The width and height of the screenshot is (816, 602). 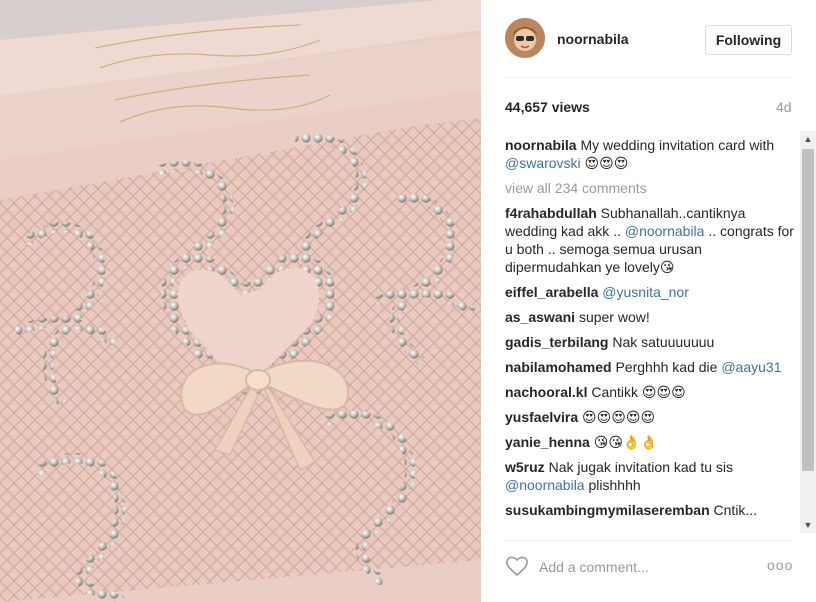 What do you see at coordinates (808, 139) in the screenshot?
I see `scroll-up-arrow-icon: ▲` at bounding box center [808, 139].